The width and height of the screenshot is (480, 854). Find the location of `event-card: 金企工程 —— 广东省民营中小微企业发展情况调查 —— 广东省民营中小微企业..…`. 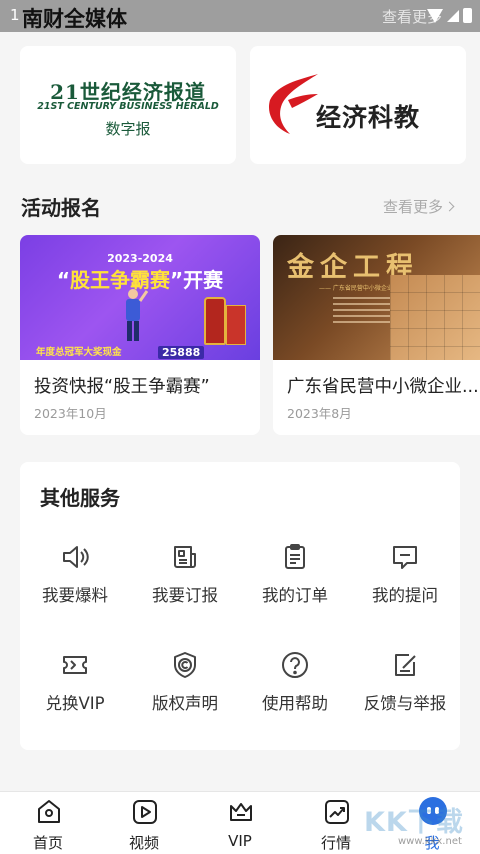

event-card: 金企工程 —— 广东省民营中小微企业发展情况调查 —— 广东省民营中小微企业..… is located at coordinates (376, 335).